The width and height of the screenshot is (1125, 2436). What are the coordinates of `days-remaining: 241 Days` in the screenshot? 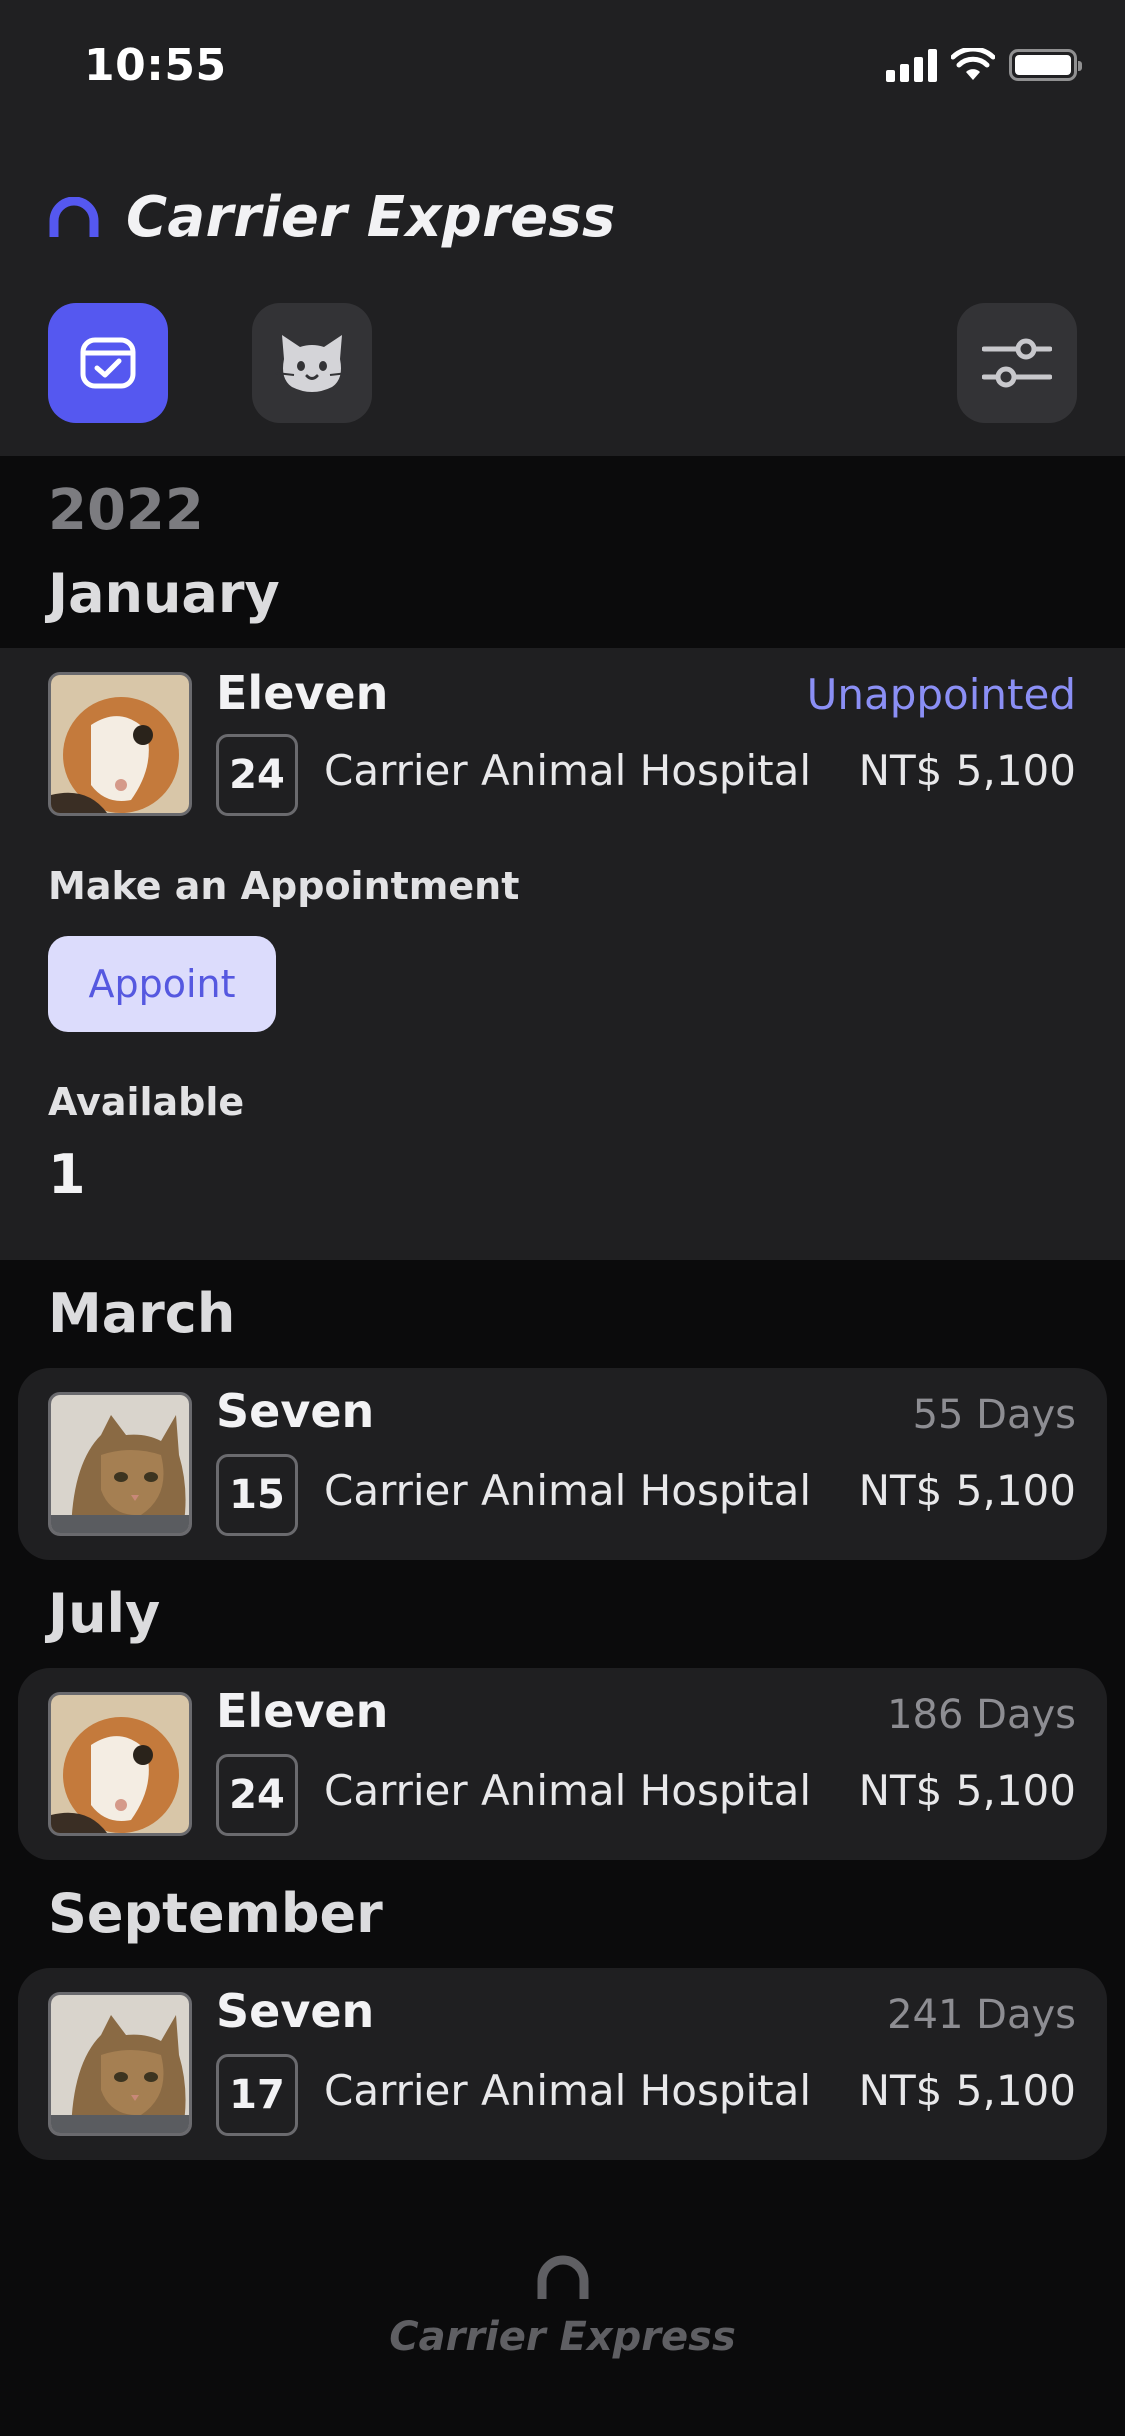 It's located at (981, 2015).